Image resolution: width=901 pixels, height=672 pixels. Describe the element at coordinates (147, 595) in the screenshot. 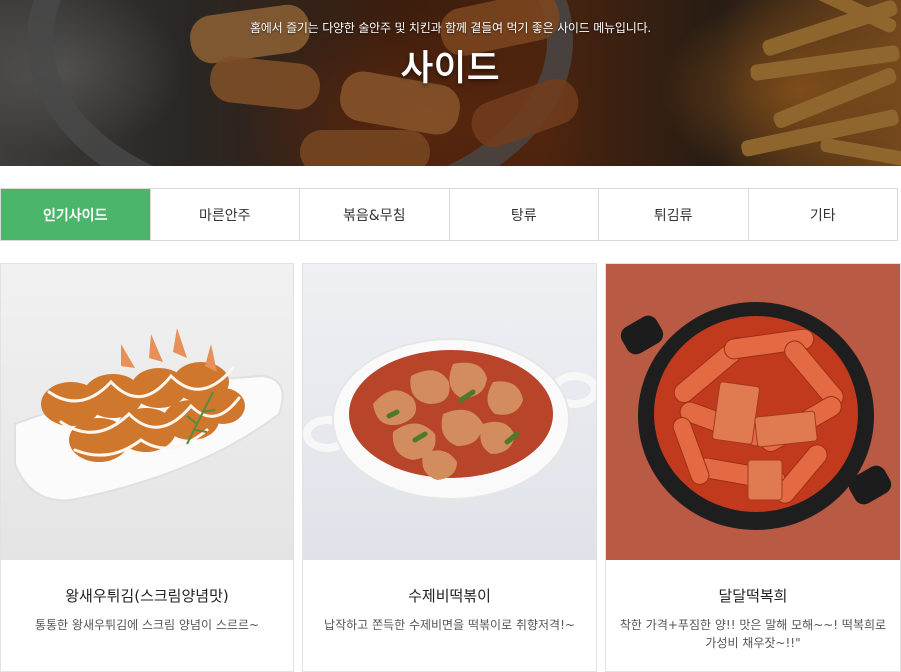

I see `product-name: 왕새우튀김(스크림양념맛)` at that location.